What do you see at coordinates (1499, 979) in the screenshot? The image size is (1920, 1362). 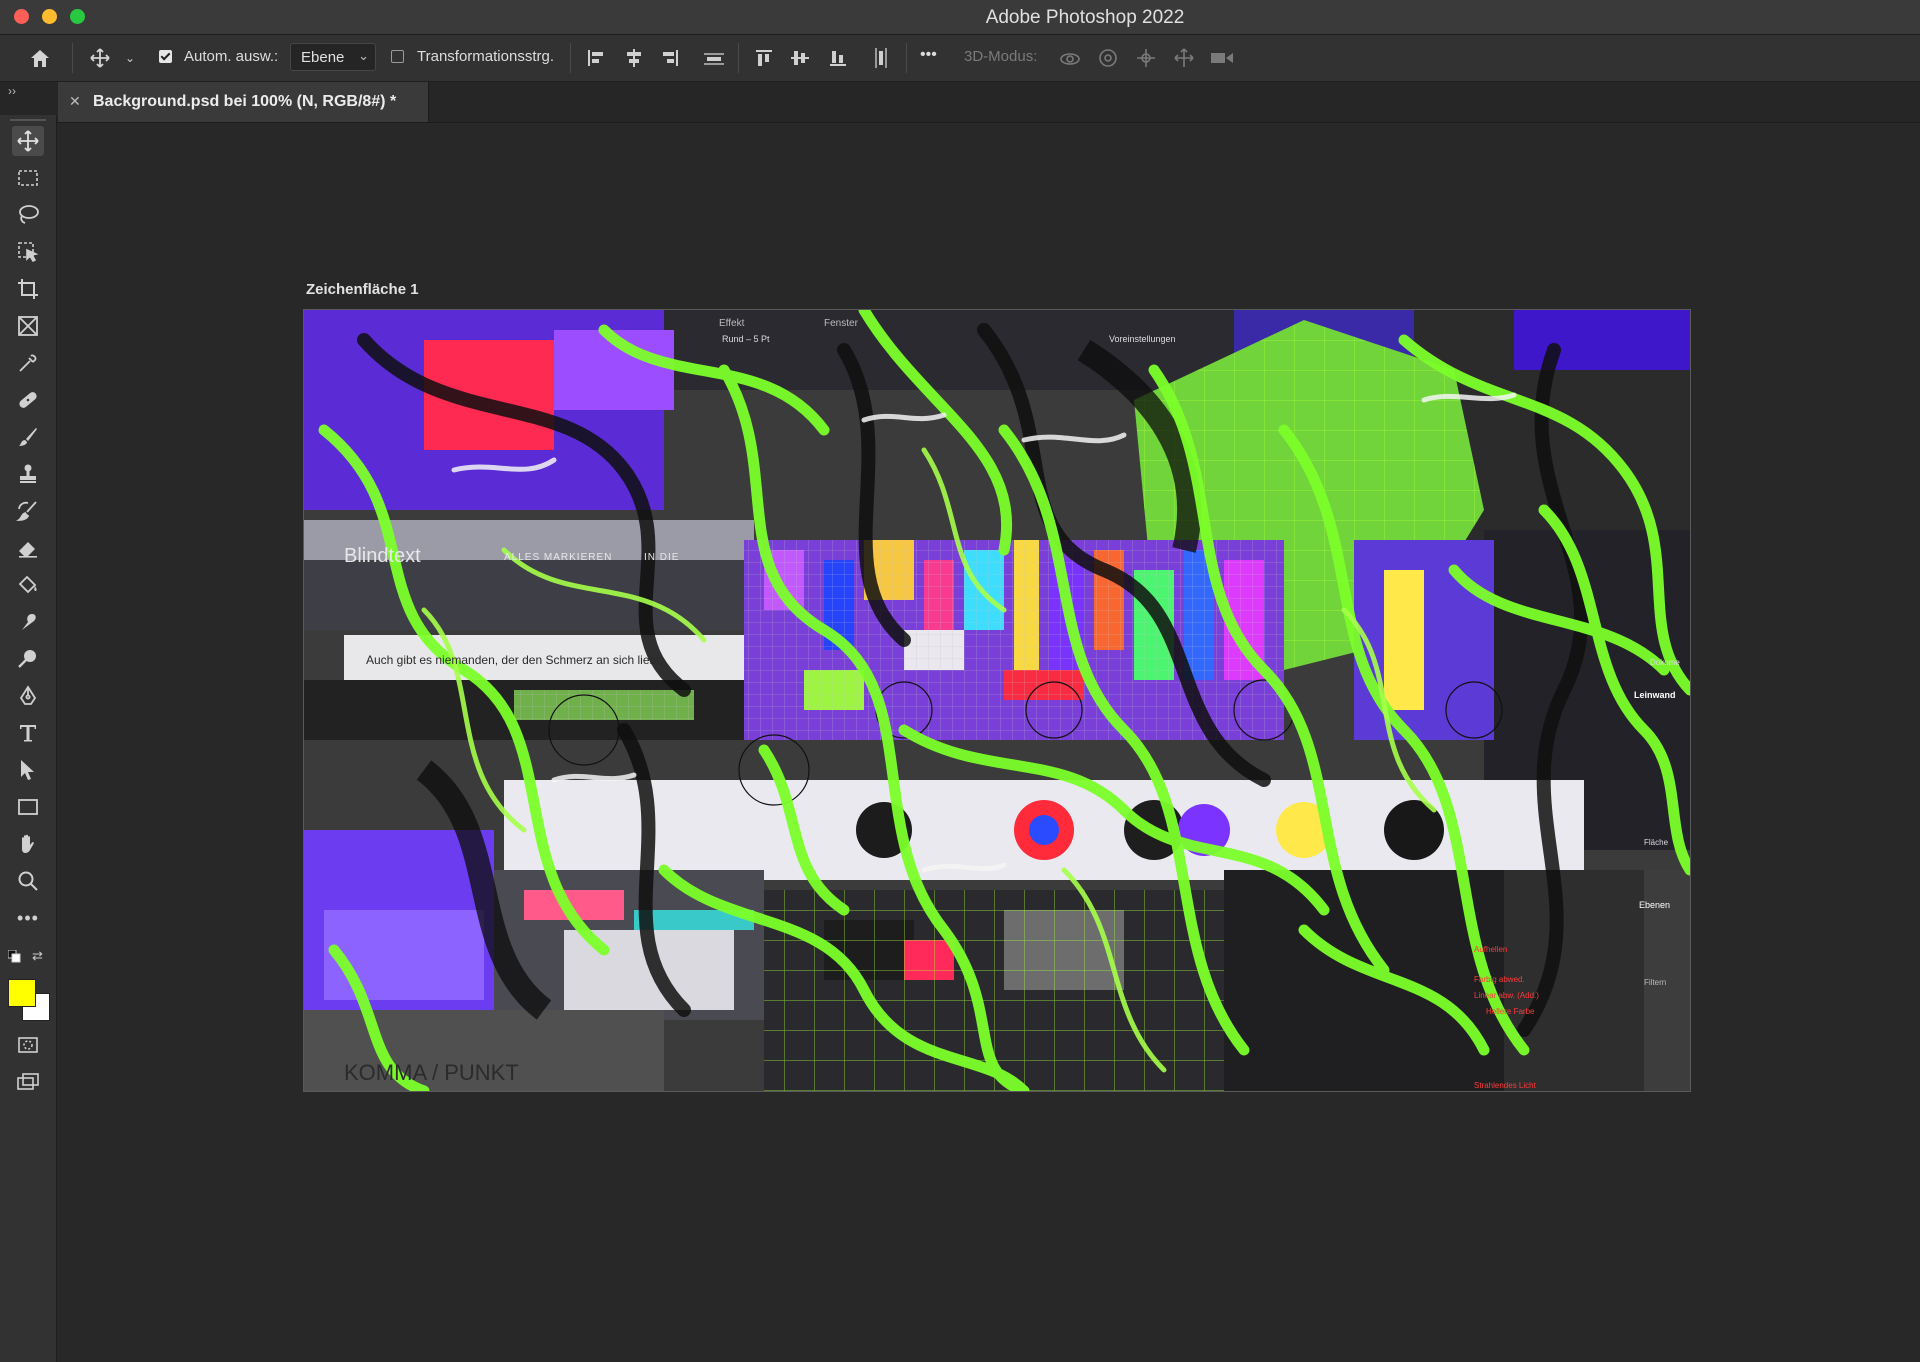 I see `collage-text-farbig-abwed: Farbig abwed.` at bounding box center [1499, 979].